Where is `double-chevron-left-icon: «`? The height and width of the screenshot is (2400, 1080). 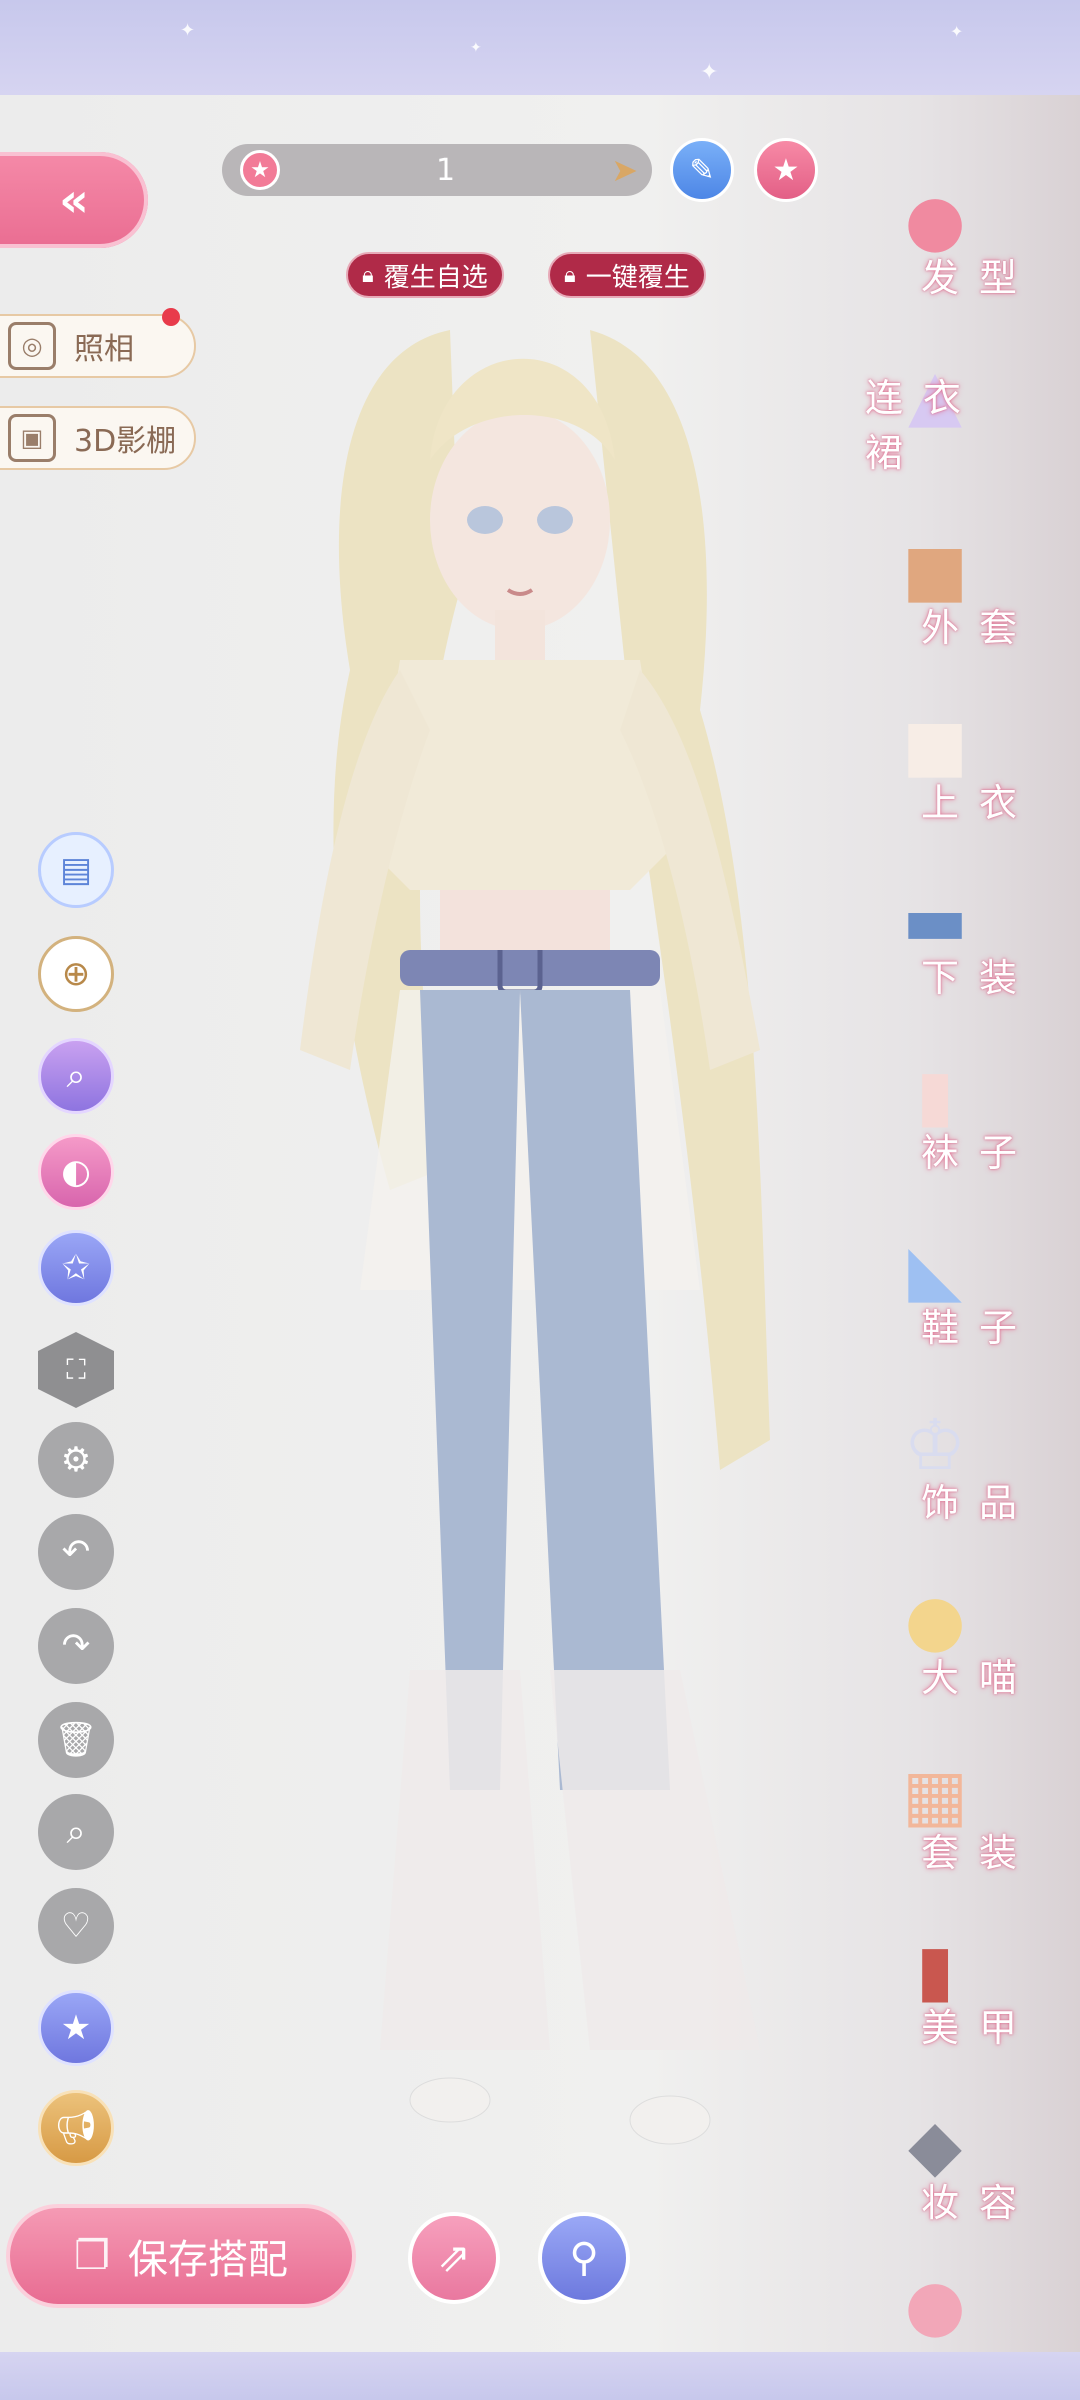 double-chevron-left-icon: « is located at coordinates (74, 200).